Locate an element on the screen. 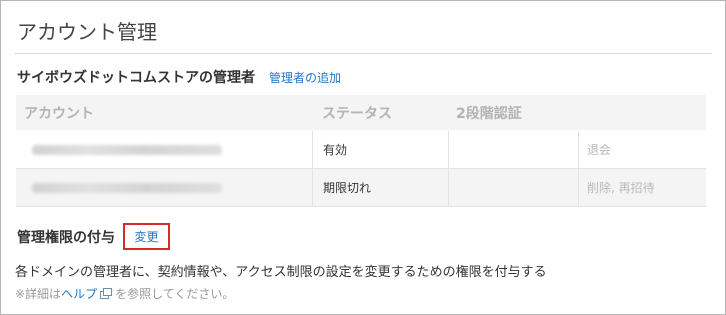 The height and width of the screenshot is (315, 726). column-header-two-factor: 2段階認証 is located at coordinates (489, 113).